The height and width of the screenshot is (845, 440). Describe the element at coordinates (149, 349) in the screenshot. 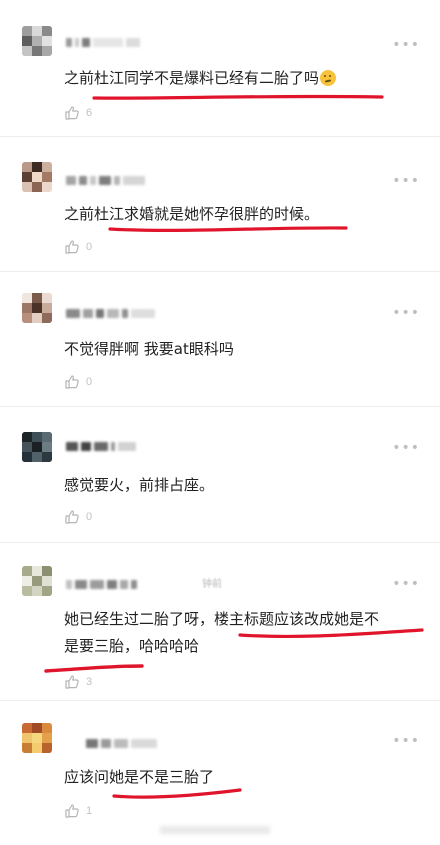

I see `comment-text: 不觉得胖啊 我要at眼科吗` at that location.